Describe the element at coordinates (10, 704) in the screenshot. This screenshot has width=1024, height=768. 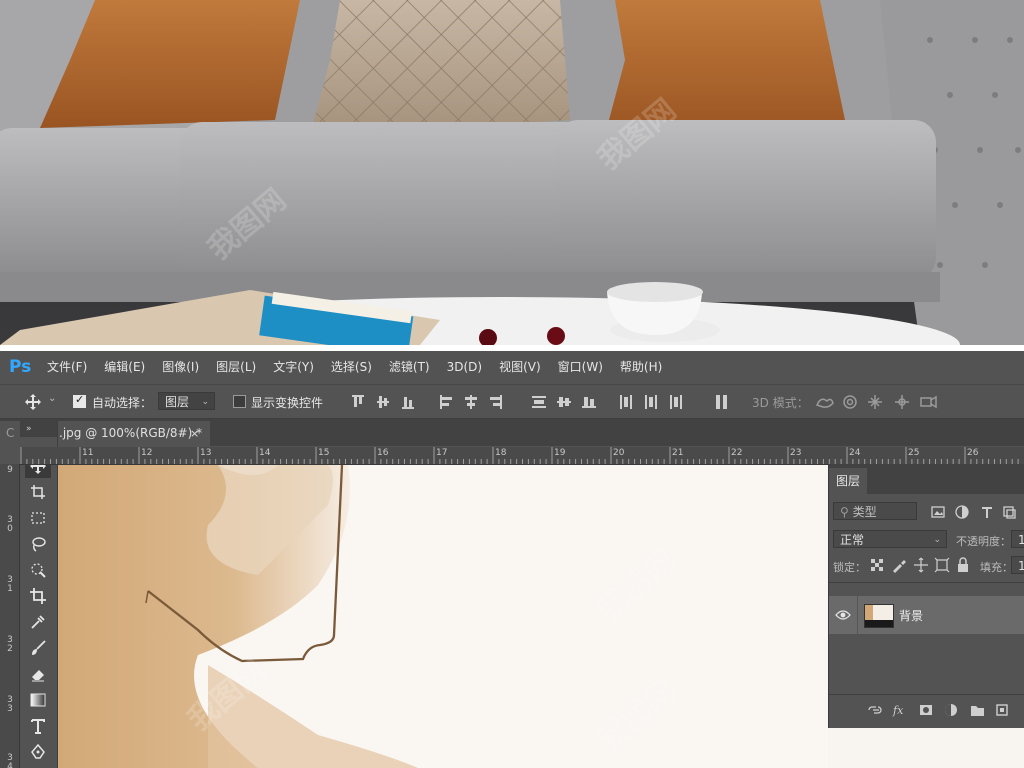
I see `ruler-label: 3 3` at that location.